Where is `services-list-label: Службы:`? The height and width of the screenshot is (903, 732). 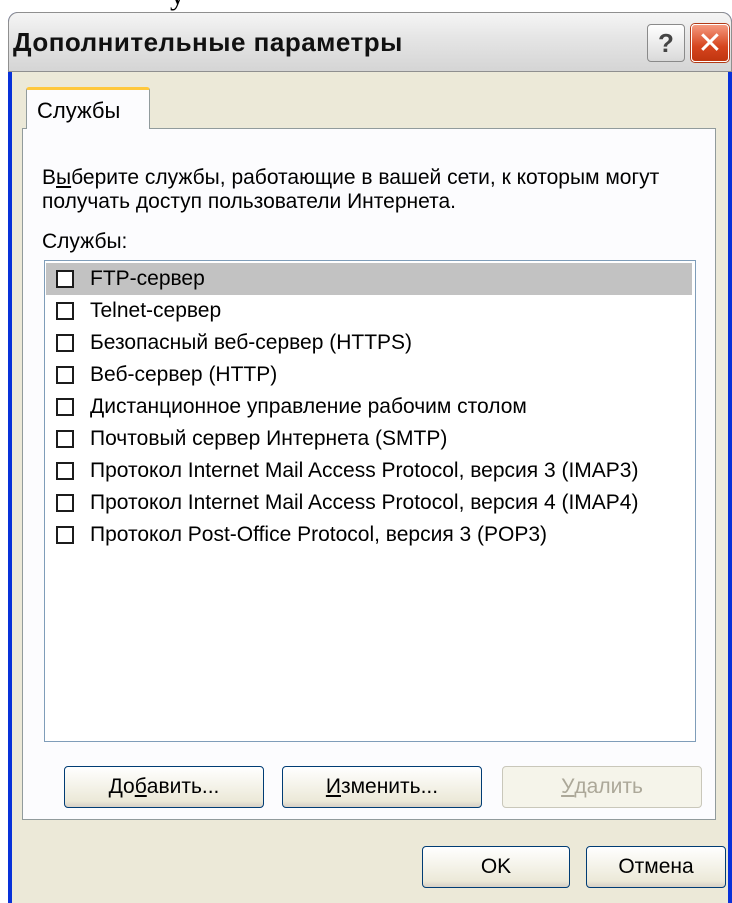
services-list-label: Службы: is located at coordinates (85, 241).